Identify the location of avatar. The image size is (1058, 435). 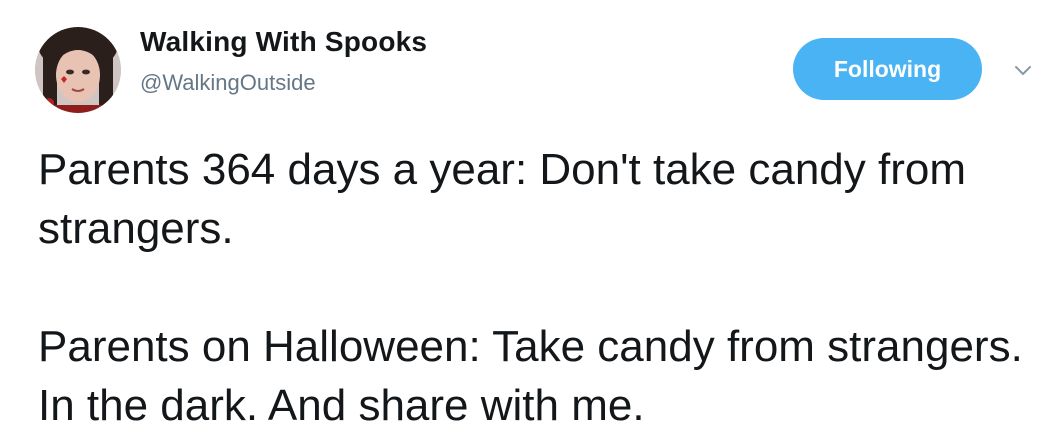
(78, 70).